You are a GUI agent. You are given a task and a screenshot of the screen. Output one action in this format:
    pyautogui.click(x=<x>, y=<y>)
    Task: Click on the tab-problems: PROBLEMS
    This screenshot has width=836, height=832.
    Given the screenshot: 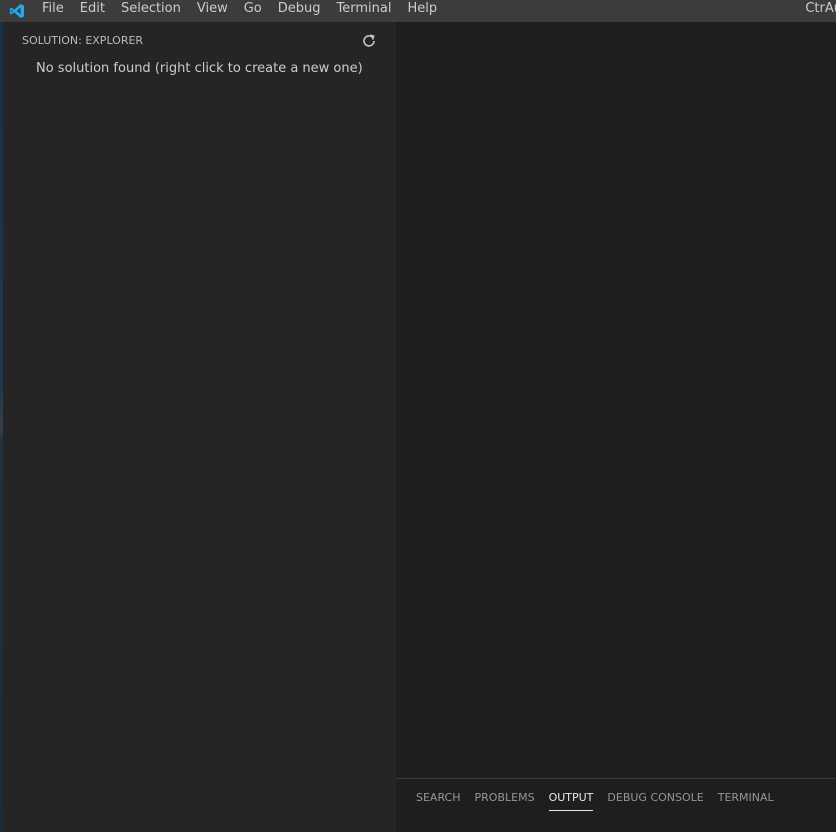 What is the action you would take?
    pyautogui.click(x=505, y=801)
    